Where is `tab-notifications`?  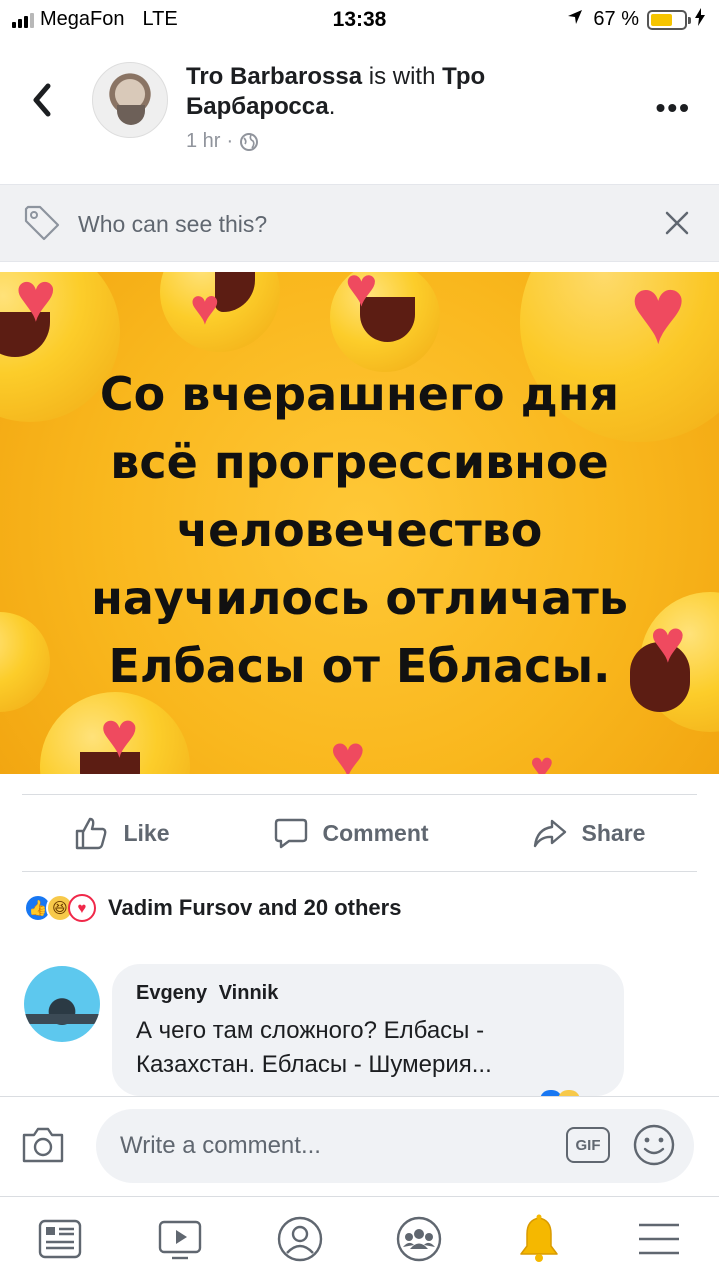 tab-notifications is located at coordinates (539, 1239).